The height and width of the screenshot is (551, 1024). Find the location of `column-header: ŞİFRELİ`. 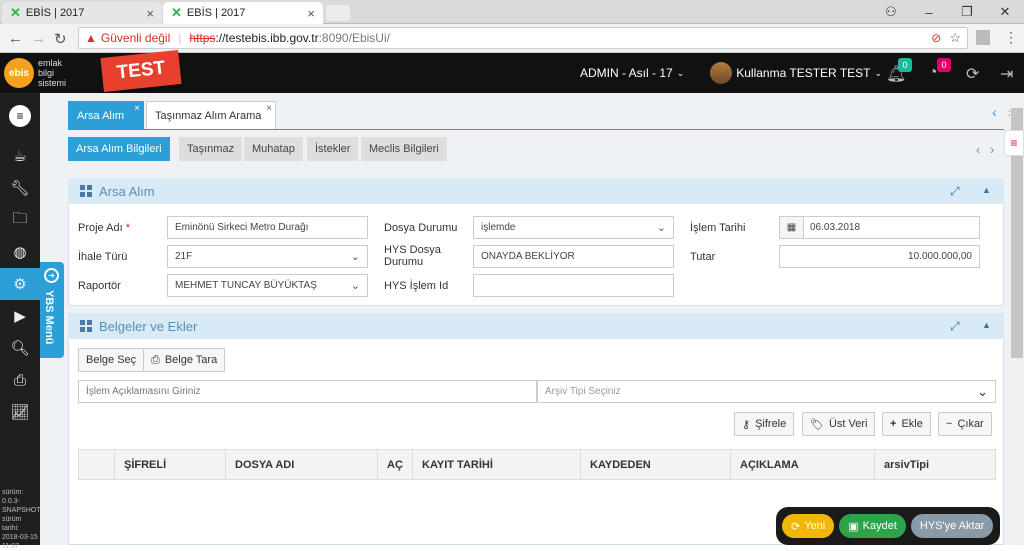

column-header: ŞİFRELİ is located at coordinates (170, 464).